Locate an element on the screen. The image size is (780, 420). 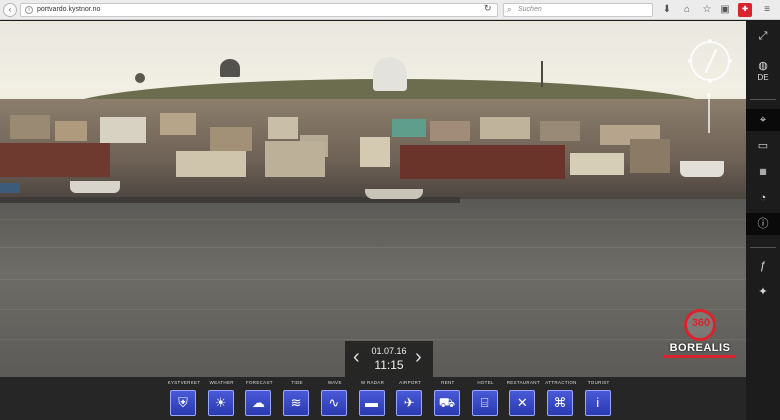
twitter-icon: ✦ is located at coordinates (763, 292).